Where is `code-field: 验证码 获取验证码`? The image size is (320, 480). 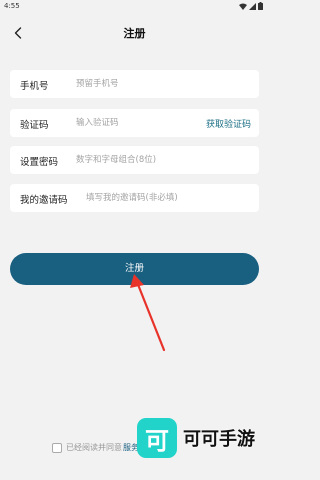 code-field: 验证码 获取验证码 is located at coordinates (134, 123).